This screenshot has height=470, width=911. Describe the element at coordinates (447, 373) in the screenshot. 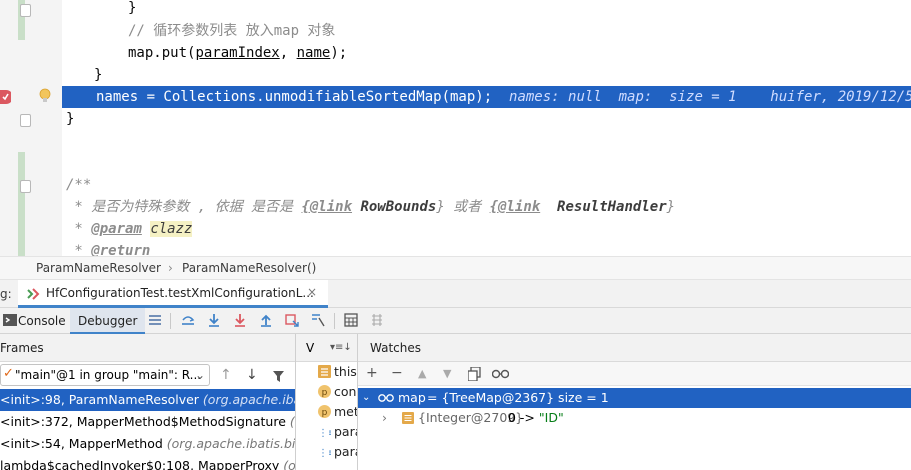

I see `move-down-icon: ▼` at that location.